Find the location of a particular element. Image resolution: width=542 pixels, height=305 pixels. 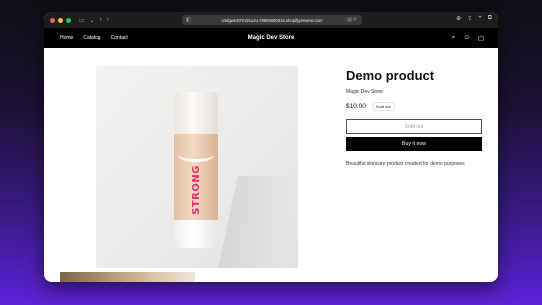

bottle-base is located at coordinates (196, 234).